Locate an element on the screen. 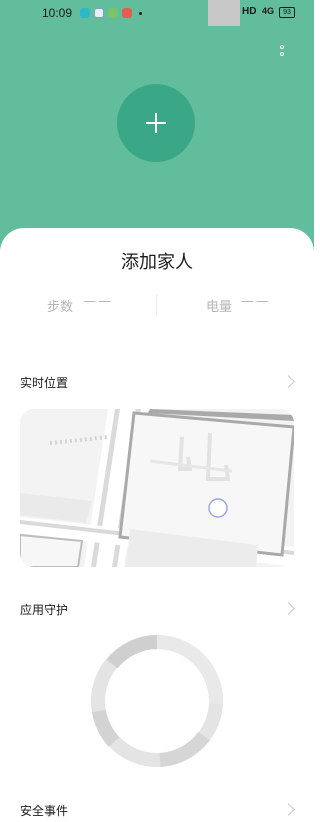 Image resolution: width=320 pixels, height=822 pixels. more-notifications-icon is located at coordinates (140, 13).